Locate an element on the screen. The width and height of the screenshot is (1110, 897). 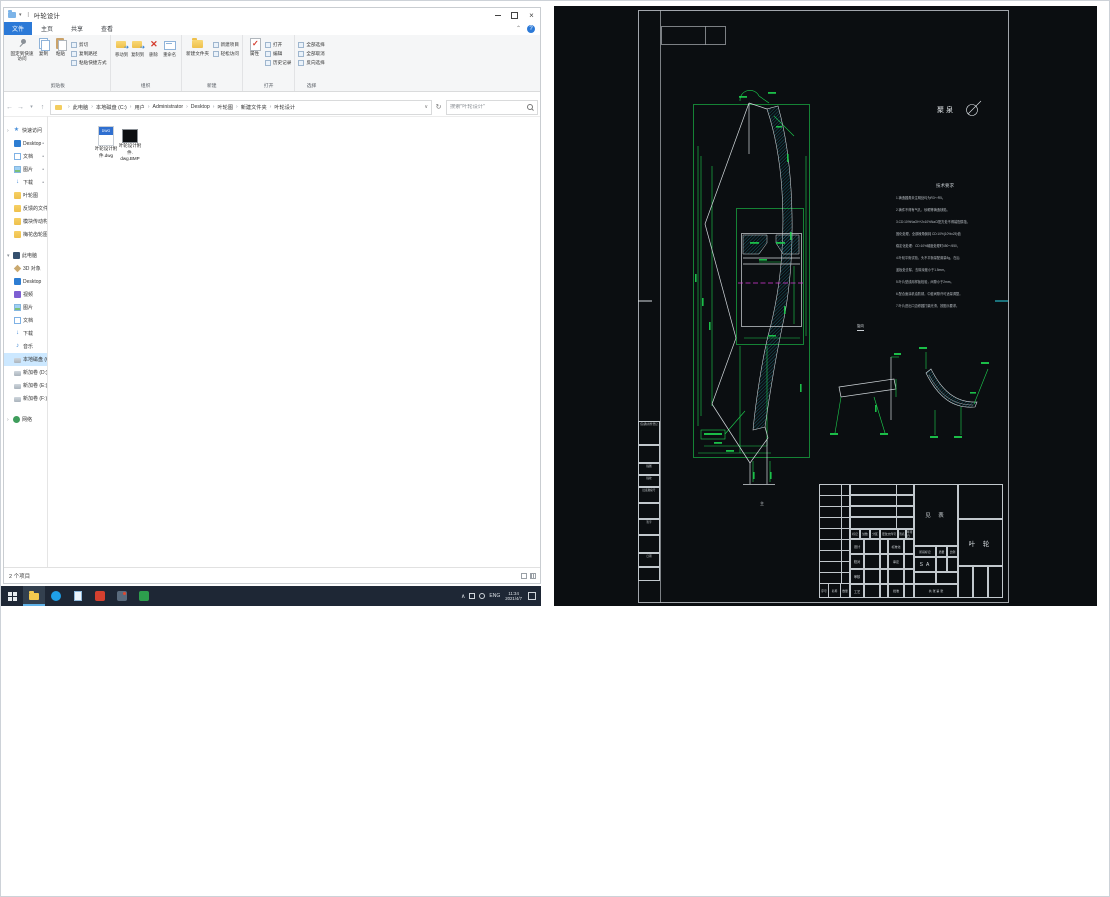
sidebar-item: 新加卷 (E:) is located at coordinates (25, 385).